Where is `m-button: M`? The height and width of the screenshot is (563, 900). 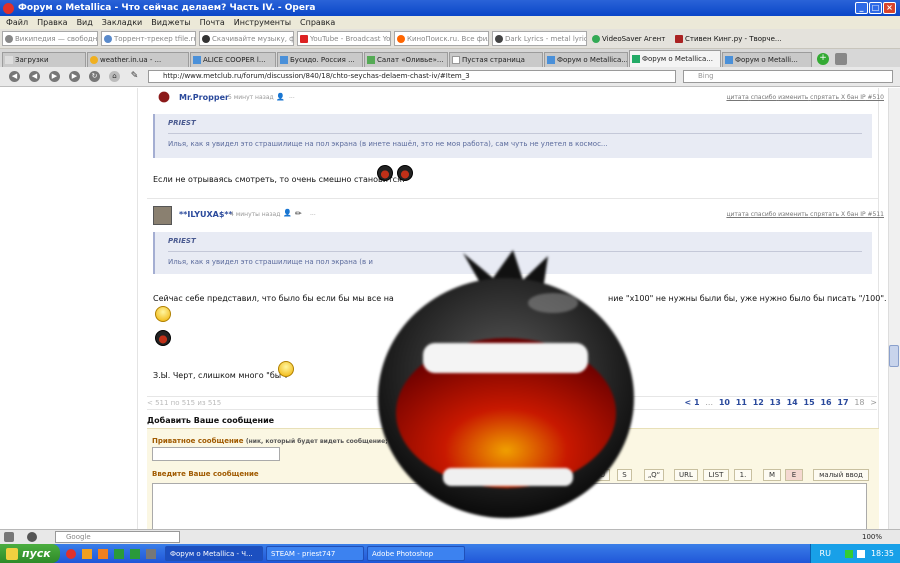
m-button: M is located at coordinates (772, 475).